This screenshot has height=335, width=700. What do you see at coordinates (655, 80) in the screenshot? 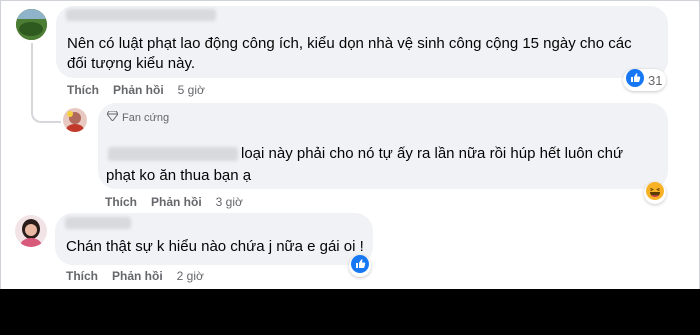
I see `reaction-count-value: 31` at bounding box center [655, 80].